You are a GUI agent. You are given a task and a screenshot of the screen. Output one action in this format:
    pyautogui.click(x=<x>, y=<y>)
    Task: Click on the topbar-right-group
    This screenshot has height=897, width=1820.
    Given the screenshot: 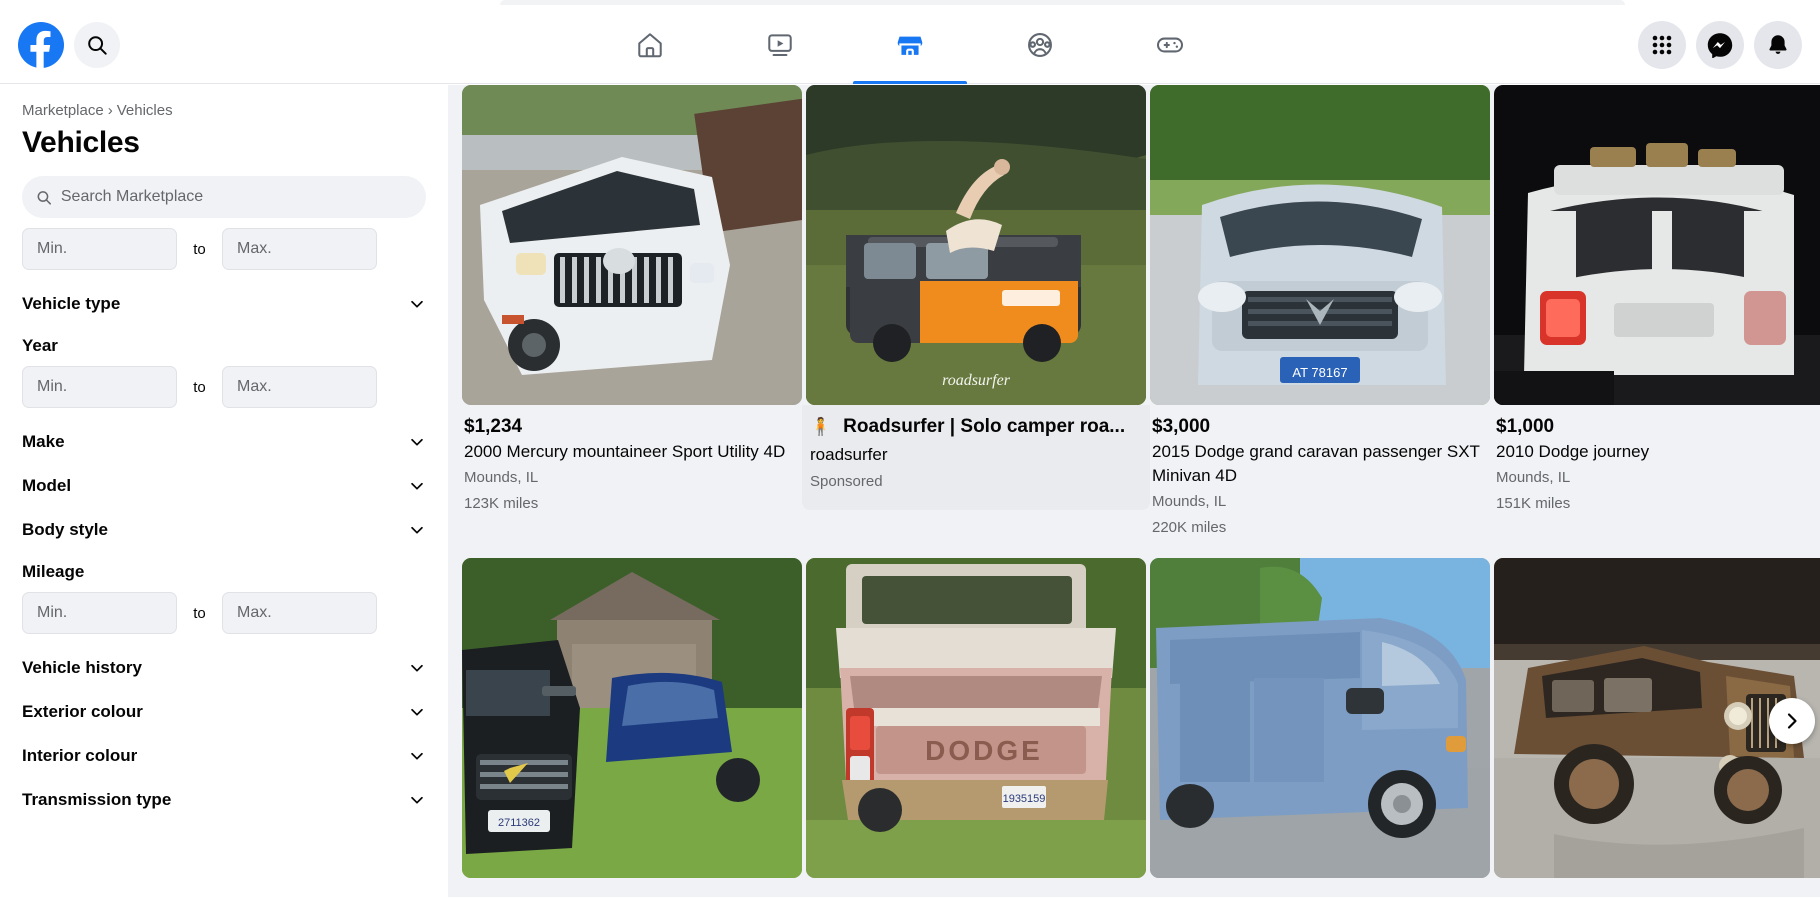 What is the action you would take?
    pyautogui.click(x=1720, y=45)
    